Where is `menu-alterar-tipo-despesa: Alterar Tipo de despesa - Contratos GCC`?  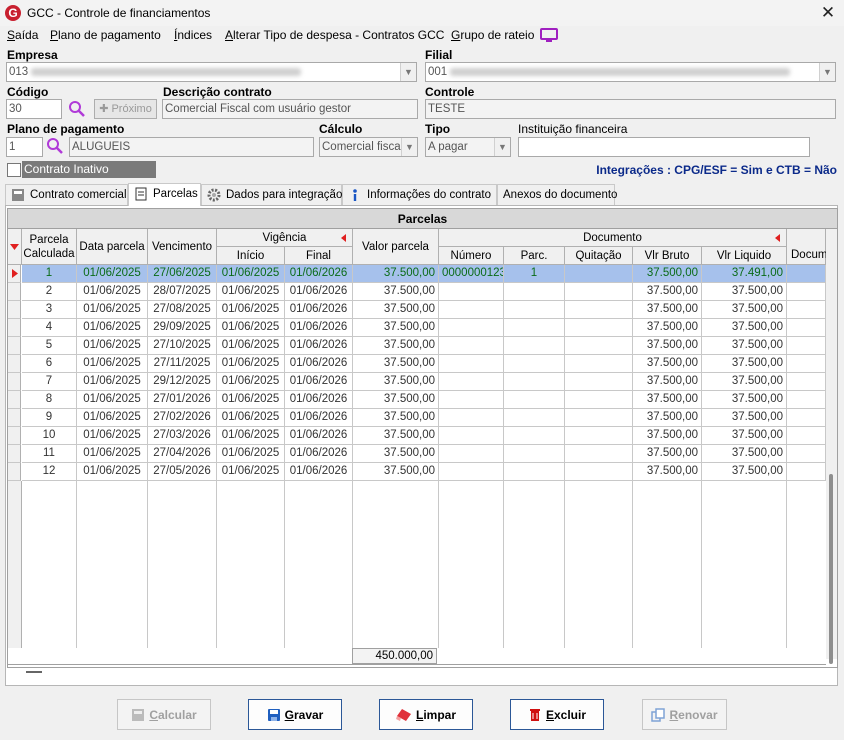 menu-alterar-tipo-despesa: Alterar Tipo de despesa - Contratos GCC is located at coordinates (334, 35).